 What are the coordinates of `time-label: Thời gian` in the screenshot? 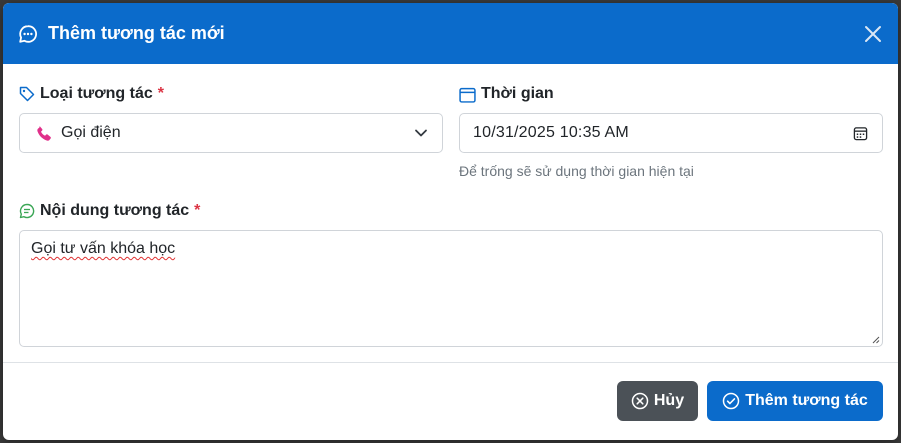 It's located at (506, 94).